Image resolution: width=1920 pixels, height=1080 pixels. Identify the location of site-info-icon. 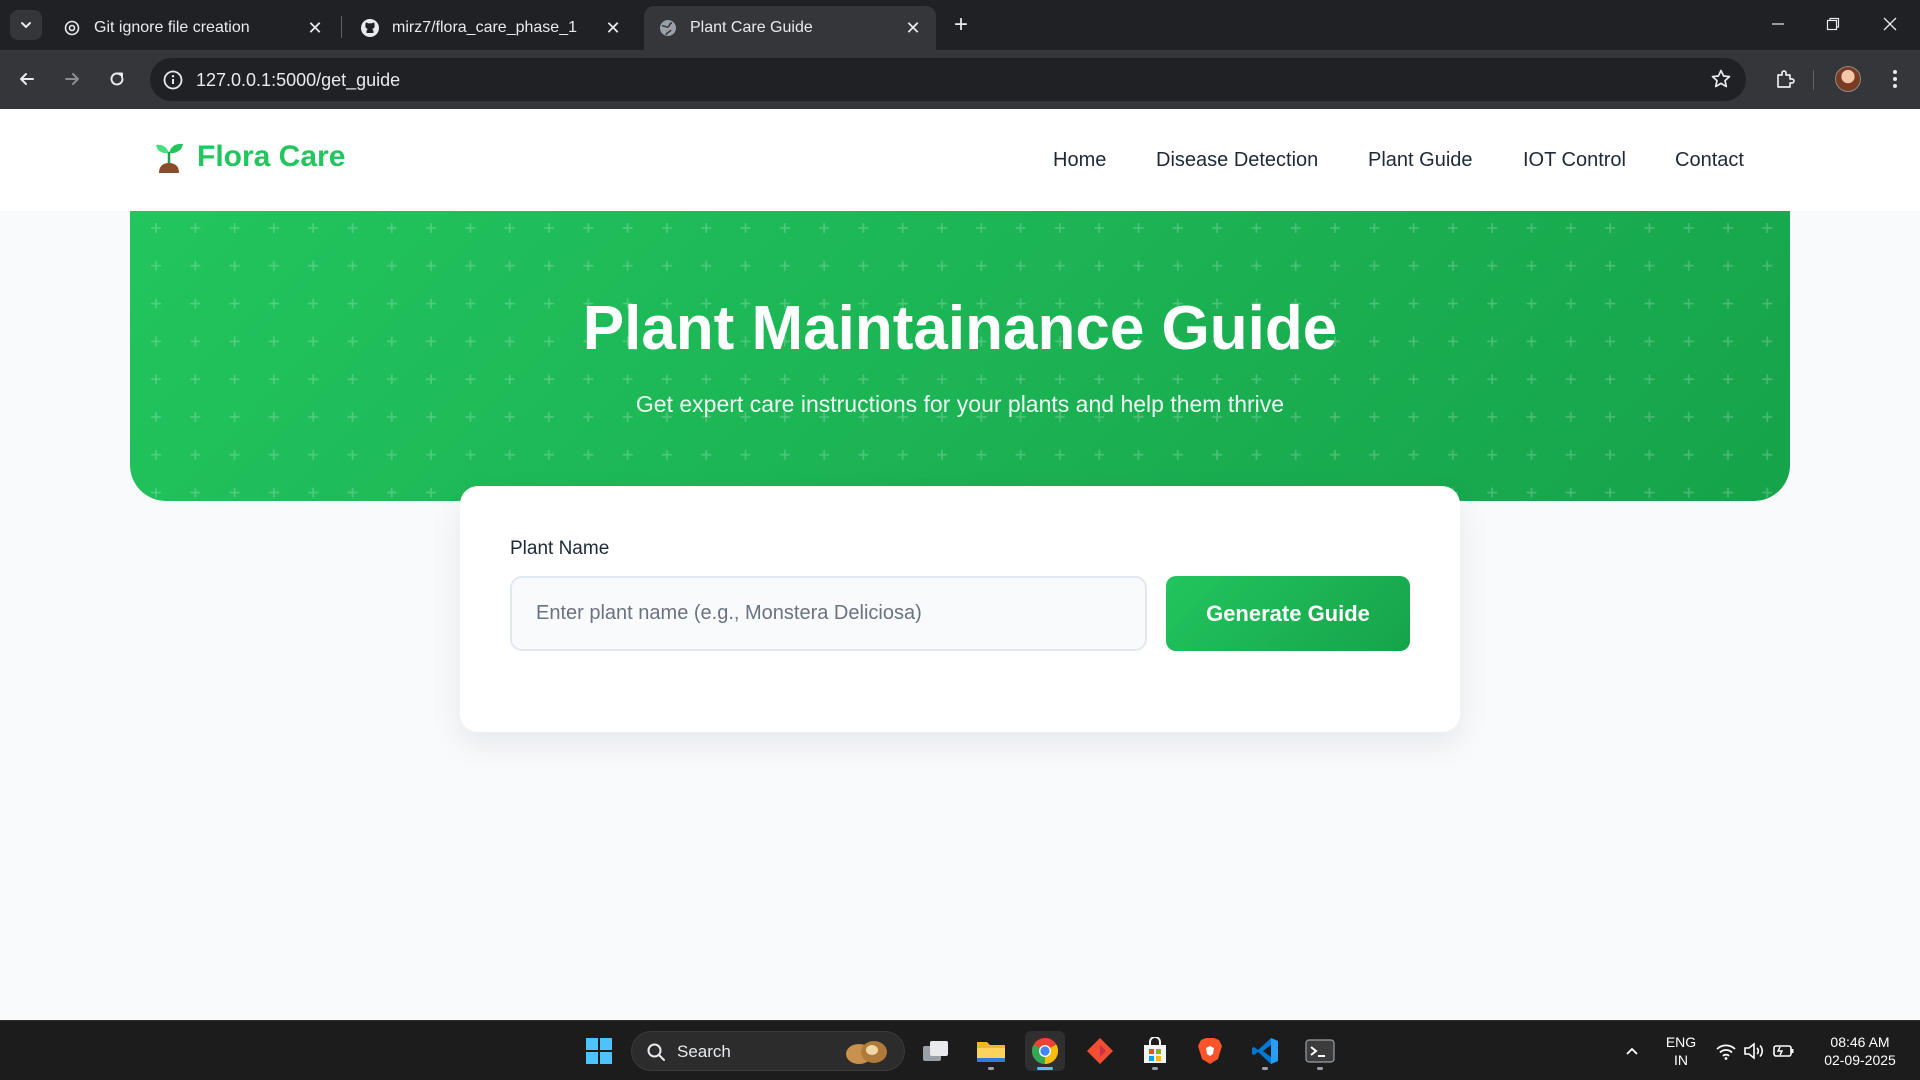
(173, 80).